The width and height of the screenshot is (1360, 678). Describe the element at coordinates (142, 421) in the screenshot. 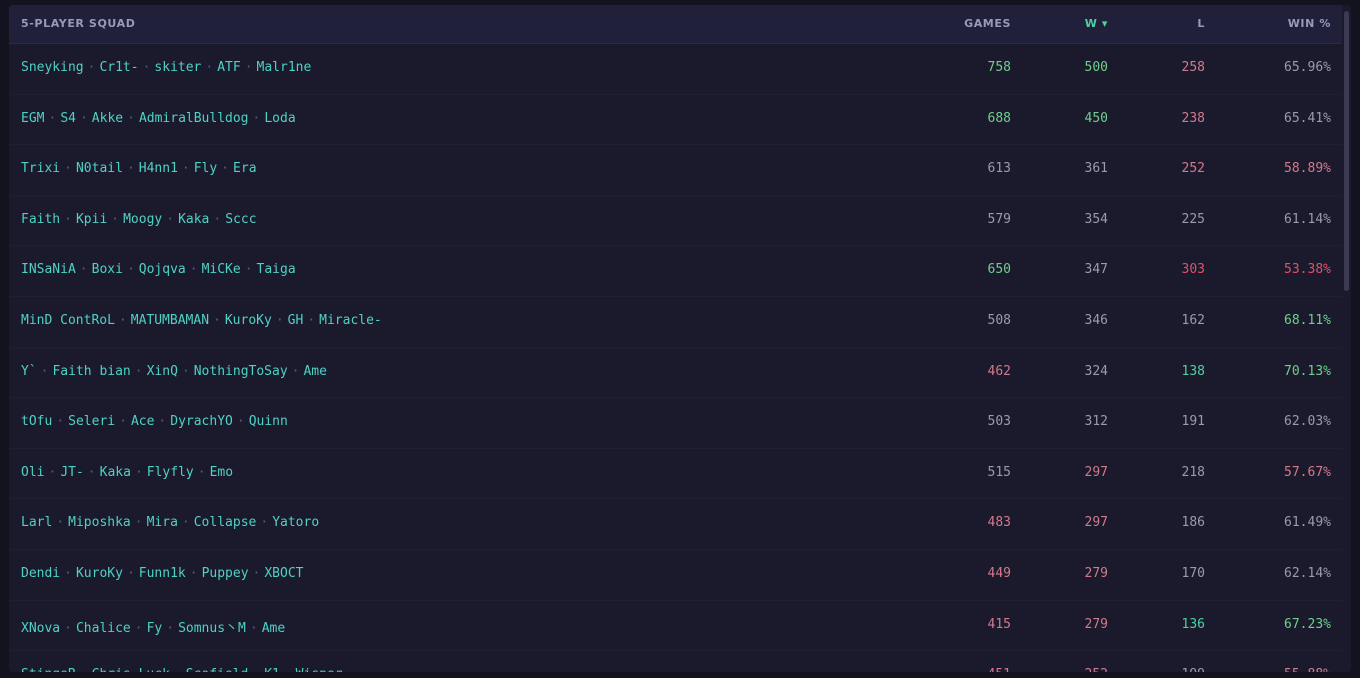

I see `player-name: Ace` at that location.